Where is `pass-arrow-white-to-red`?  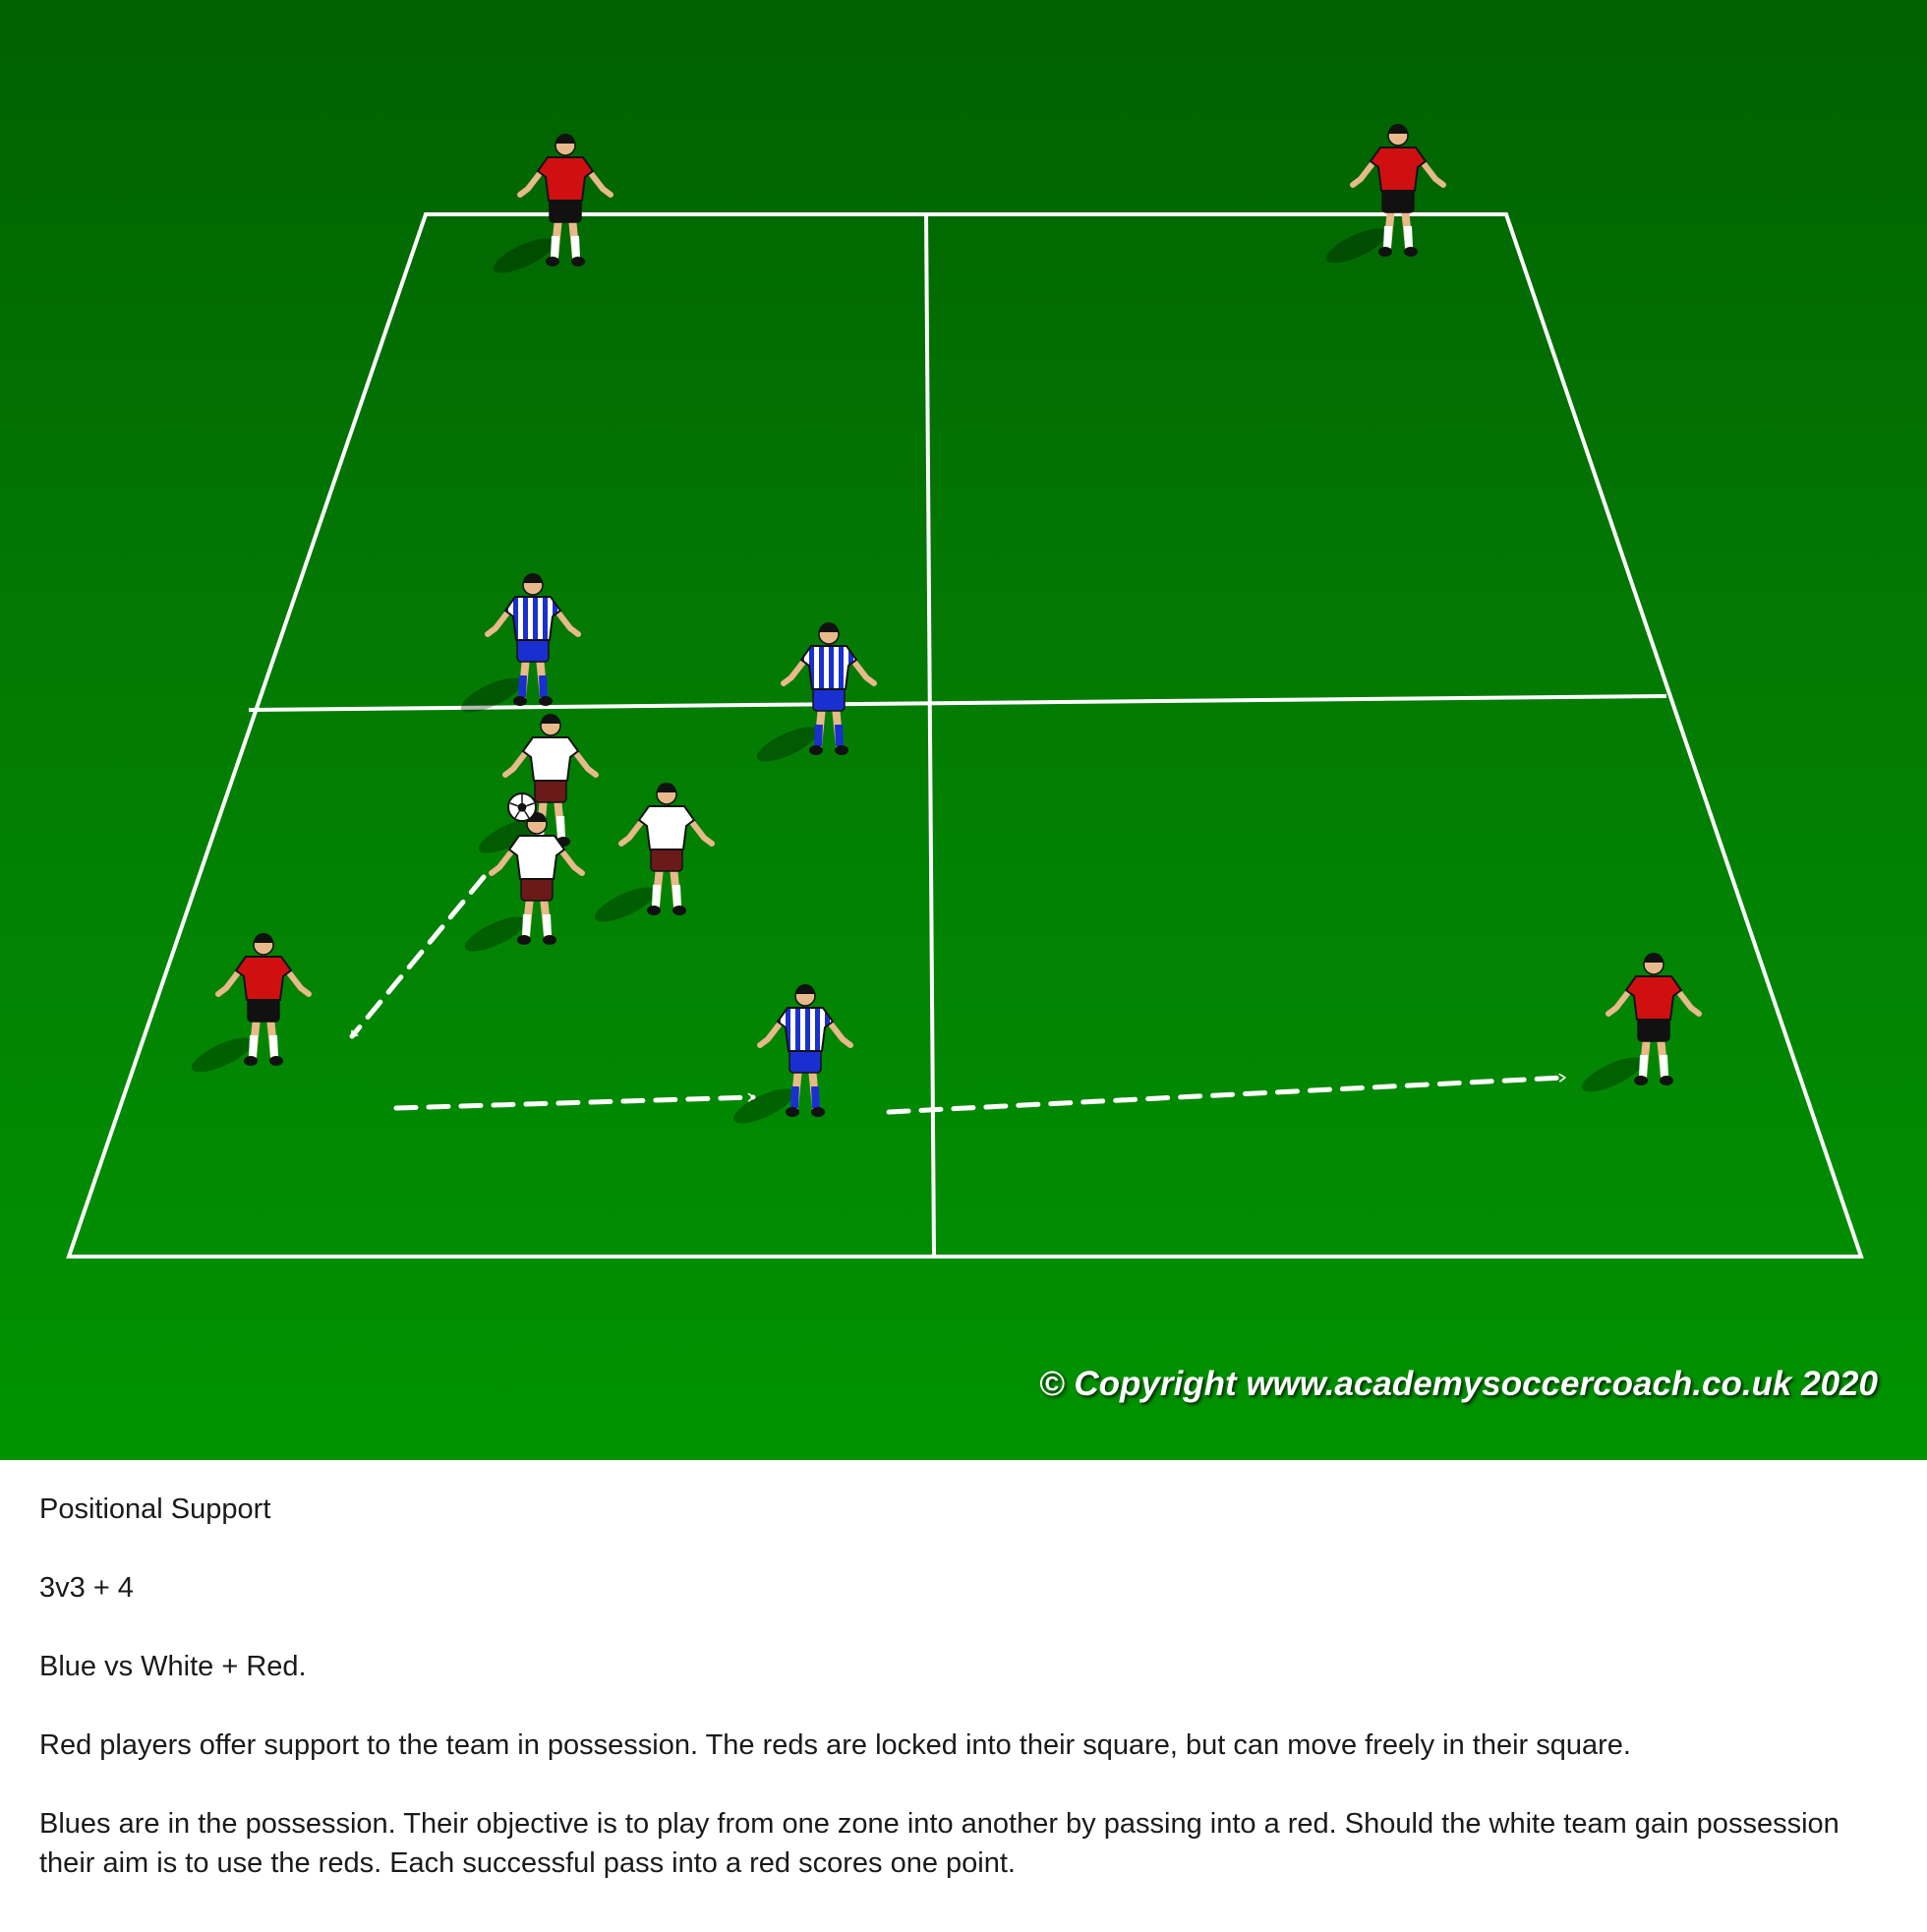 pass-arrow-white-to-red is located at coordinates (418, 956).